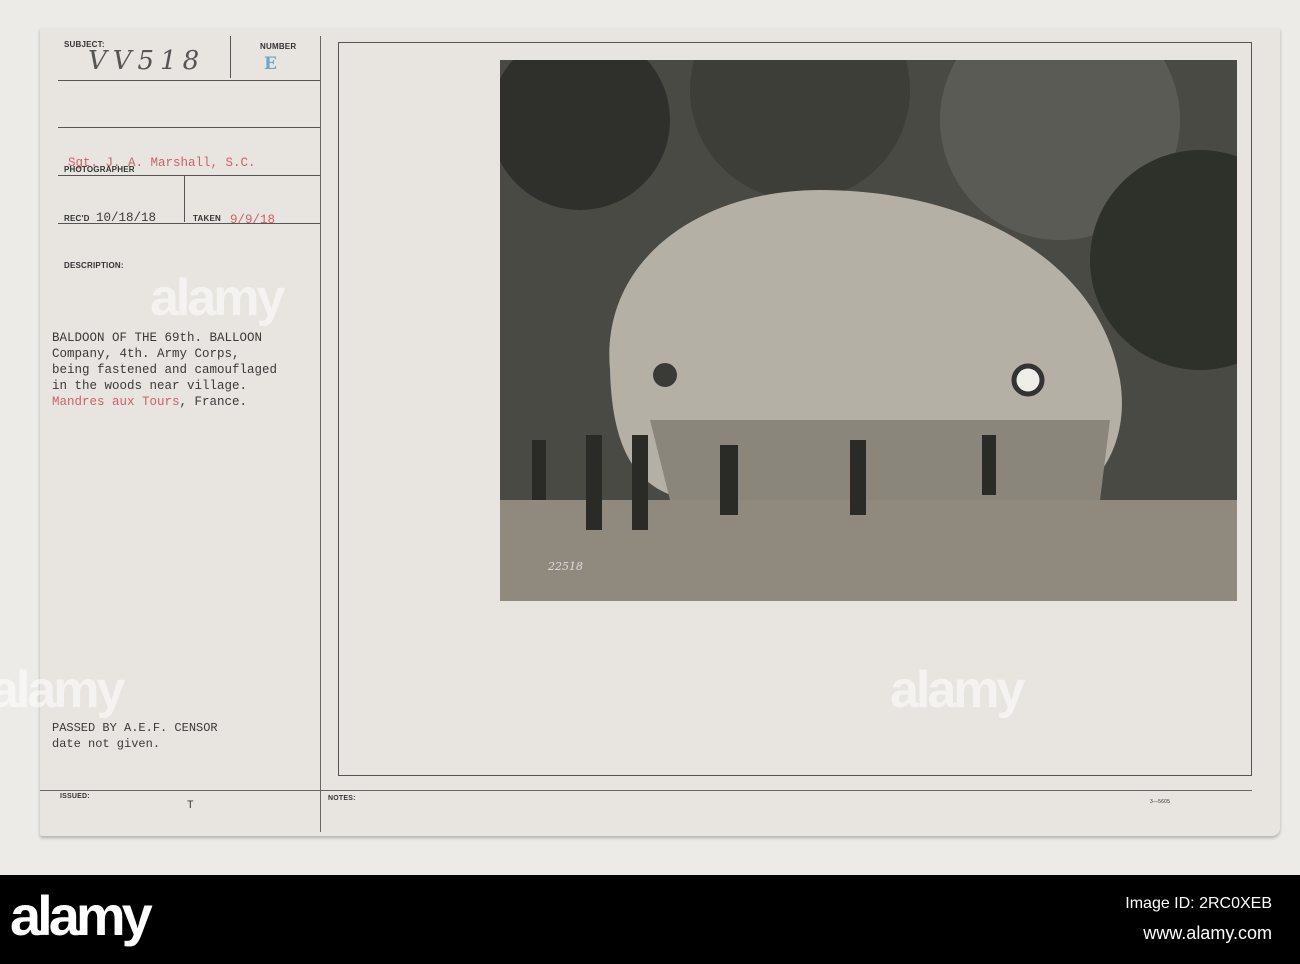 The image size is (1300, 964). Describe the element at coordinates (75, 796) in the screenshot. I see `issued-label: ISSUED:` at that location.